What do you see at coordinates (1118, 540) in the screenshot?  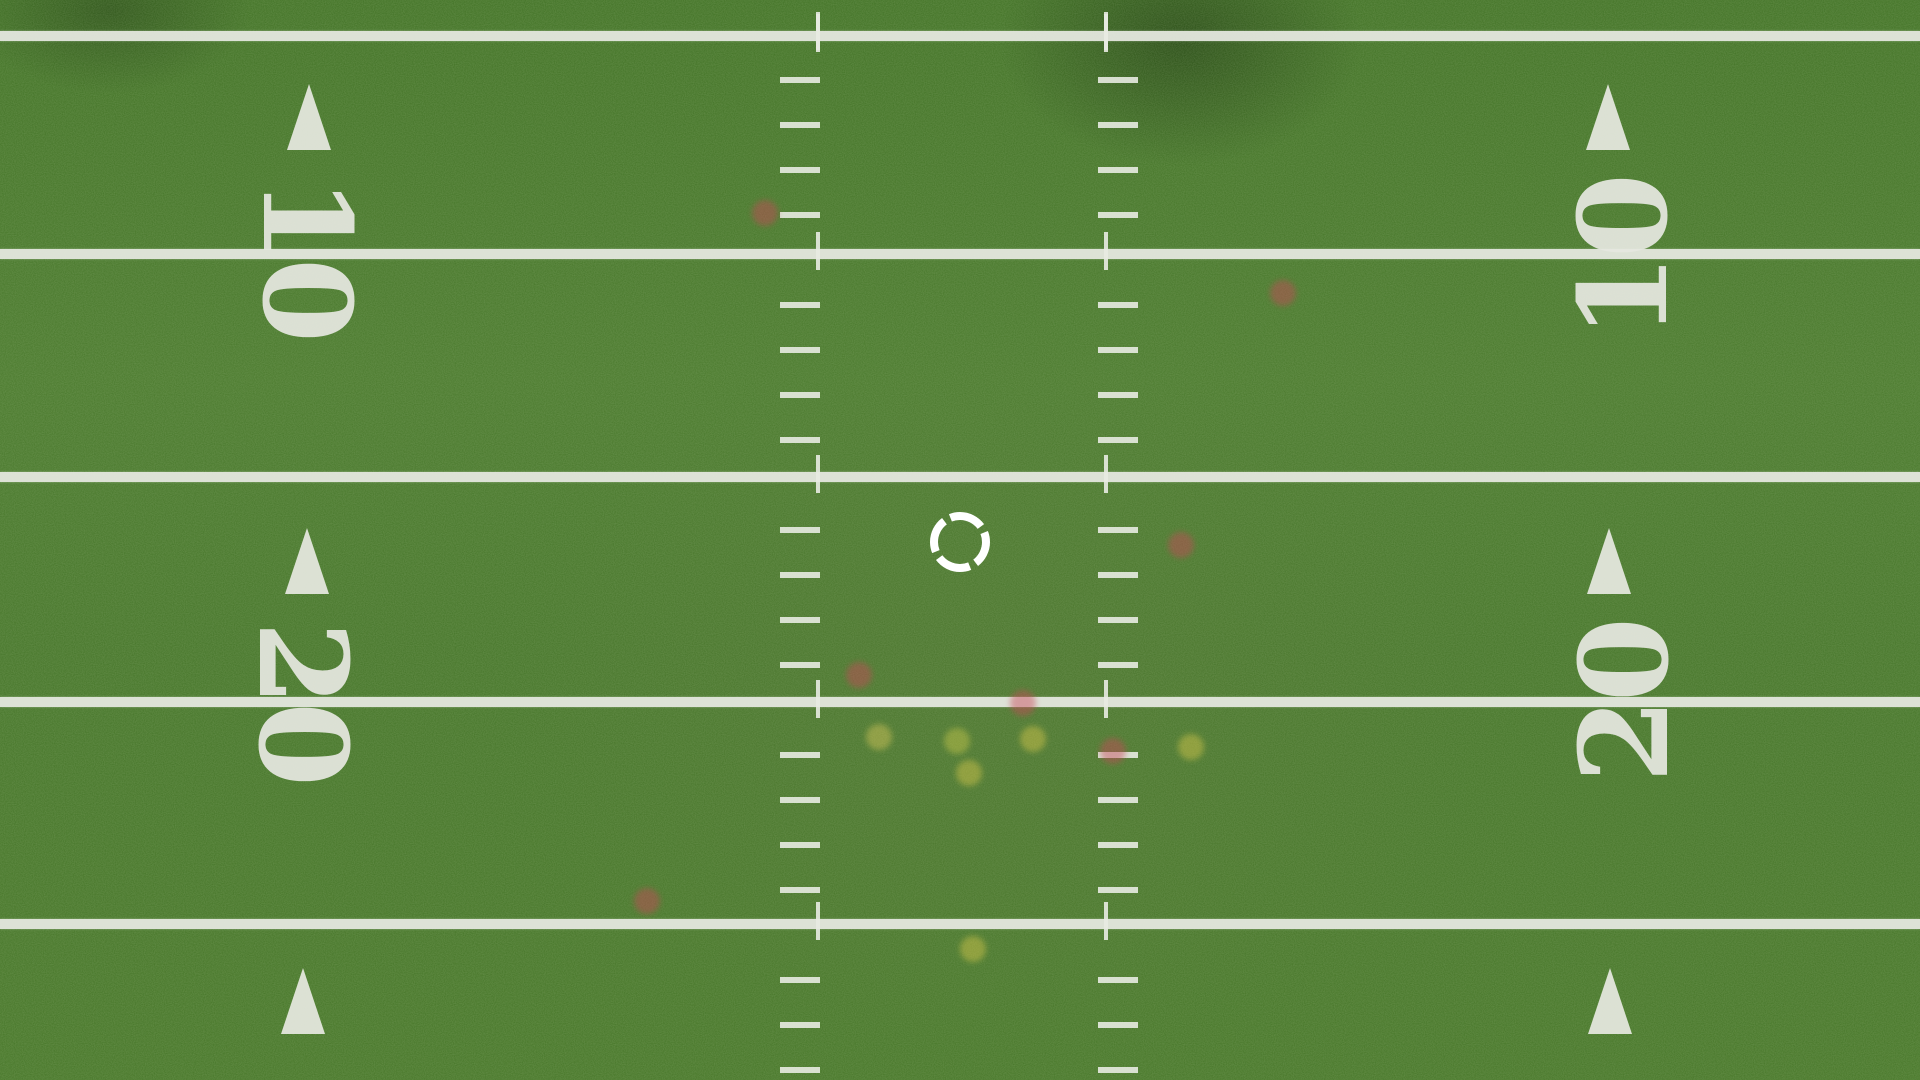 I see `hash-marks-right` at bounding box center [1118, 540].